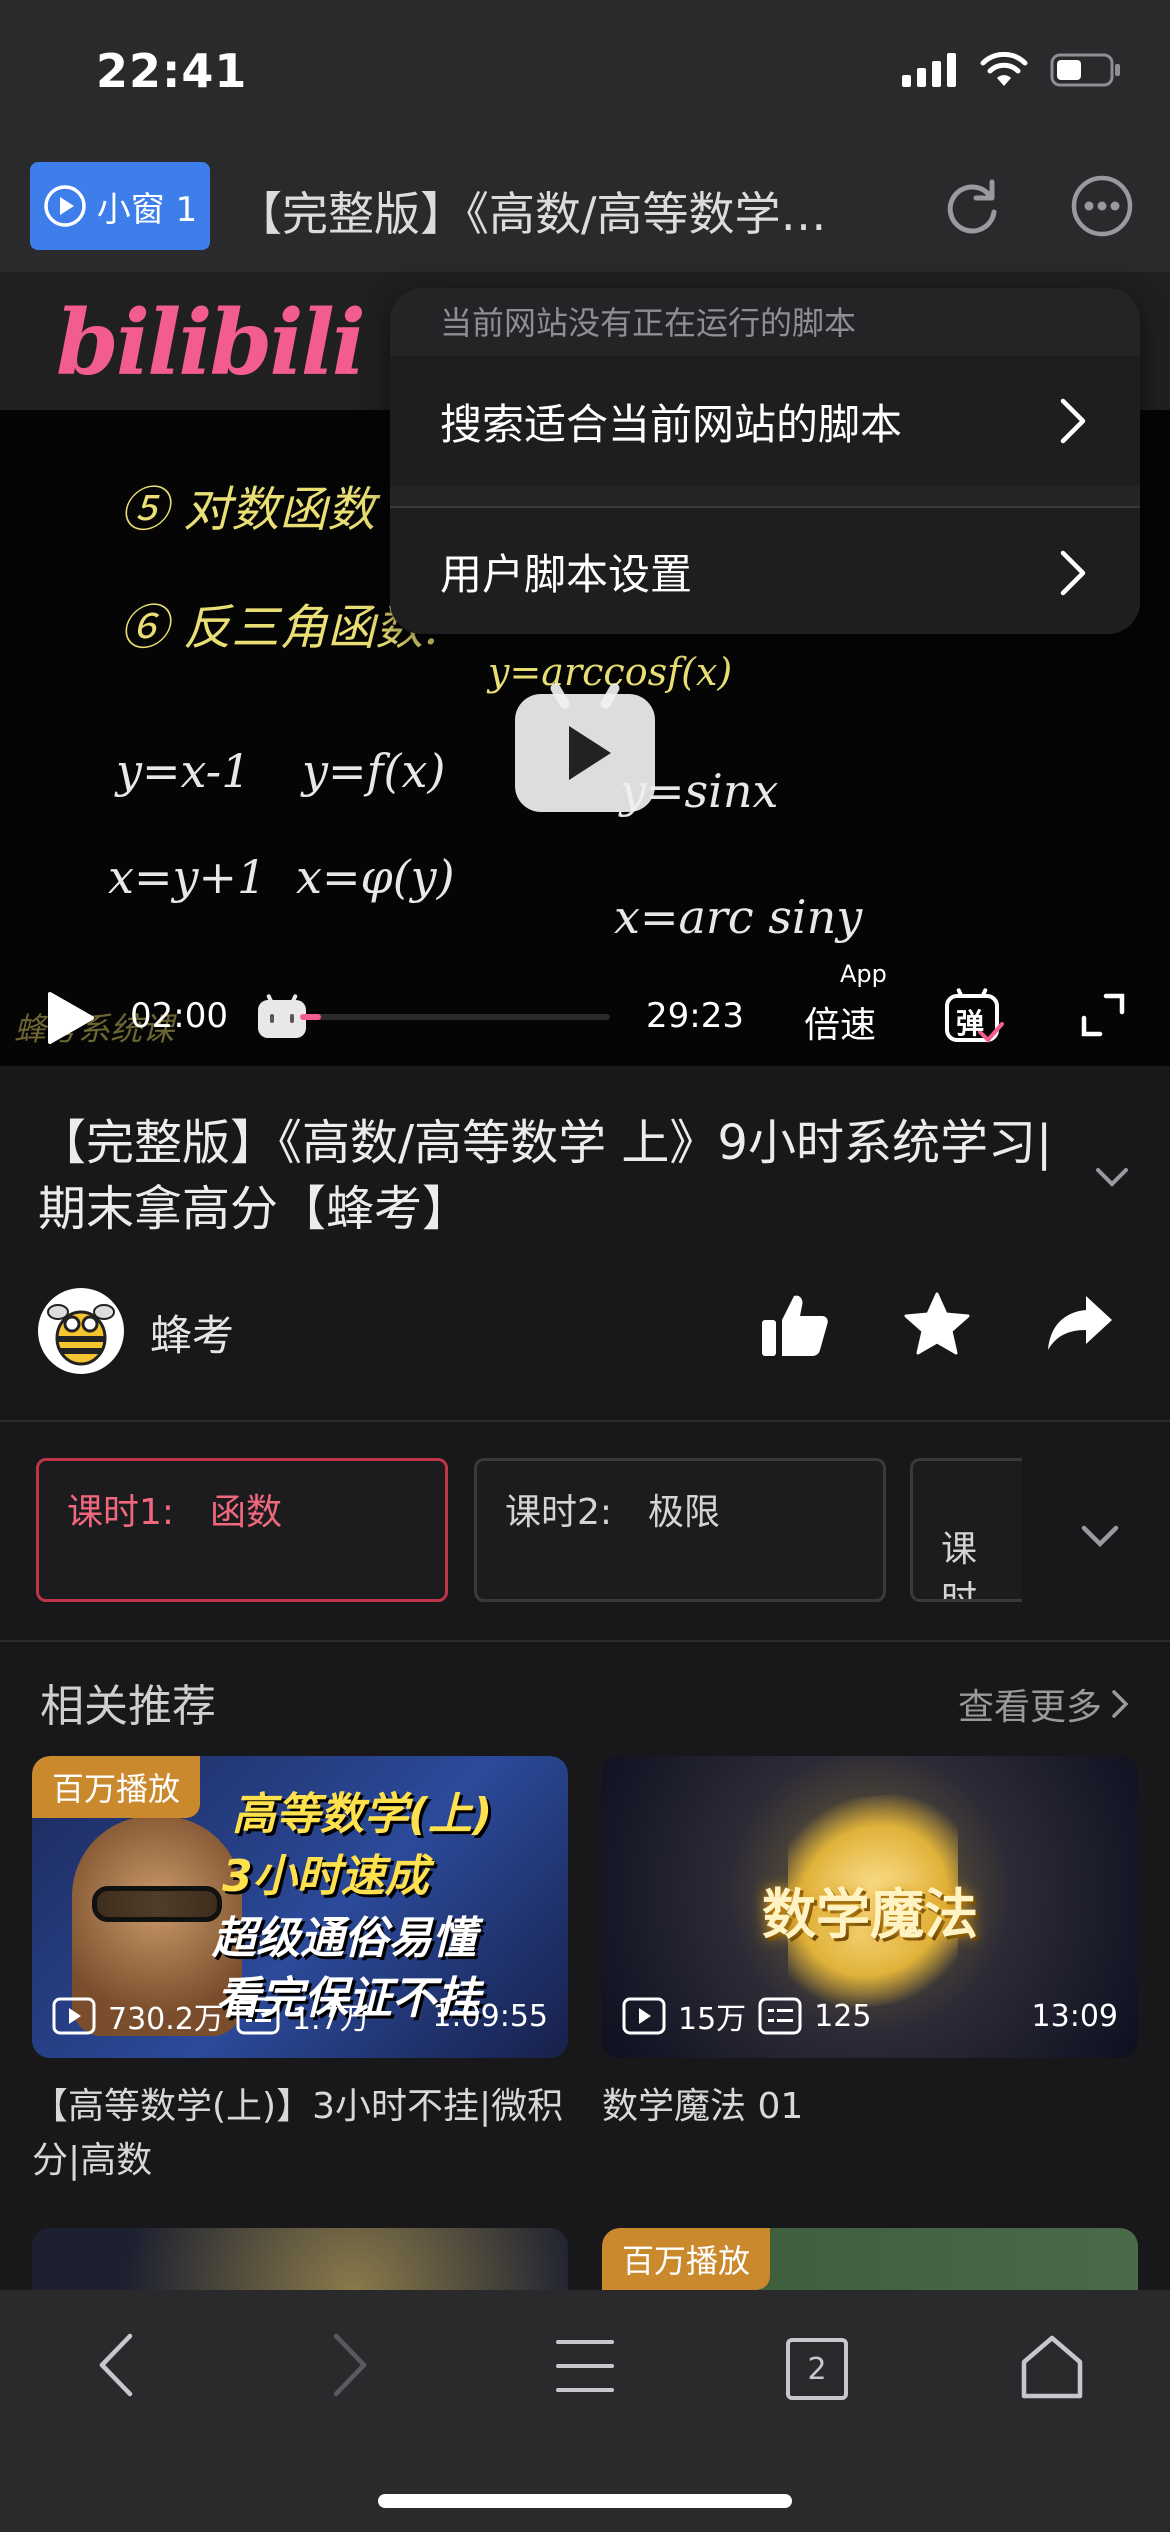  I want to click on mini-window-button: 小窗 1, so click(120, 206).